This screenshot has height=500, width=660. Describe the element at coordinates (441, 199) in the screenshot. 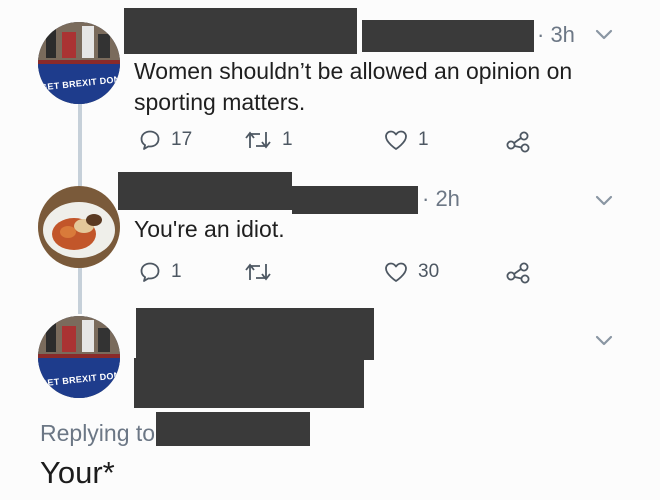

I see `tweet-timestamp: · 2h` at that location.